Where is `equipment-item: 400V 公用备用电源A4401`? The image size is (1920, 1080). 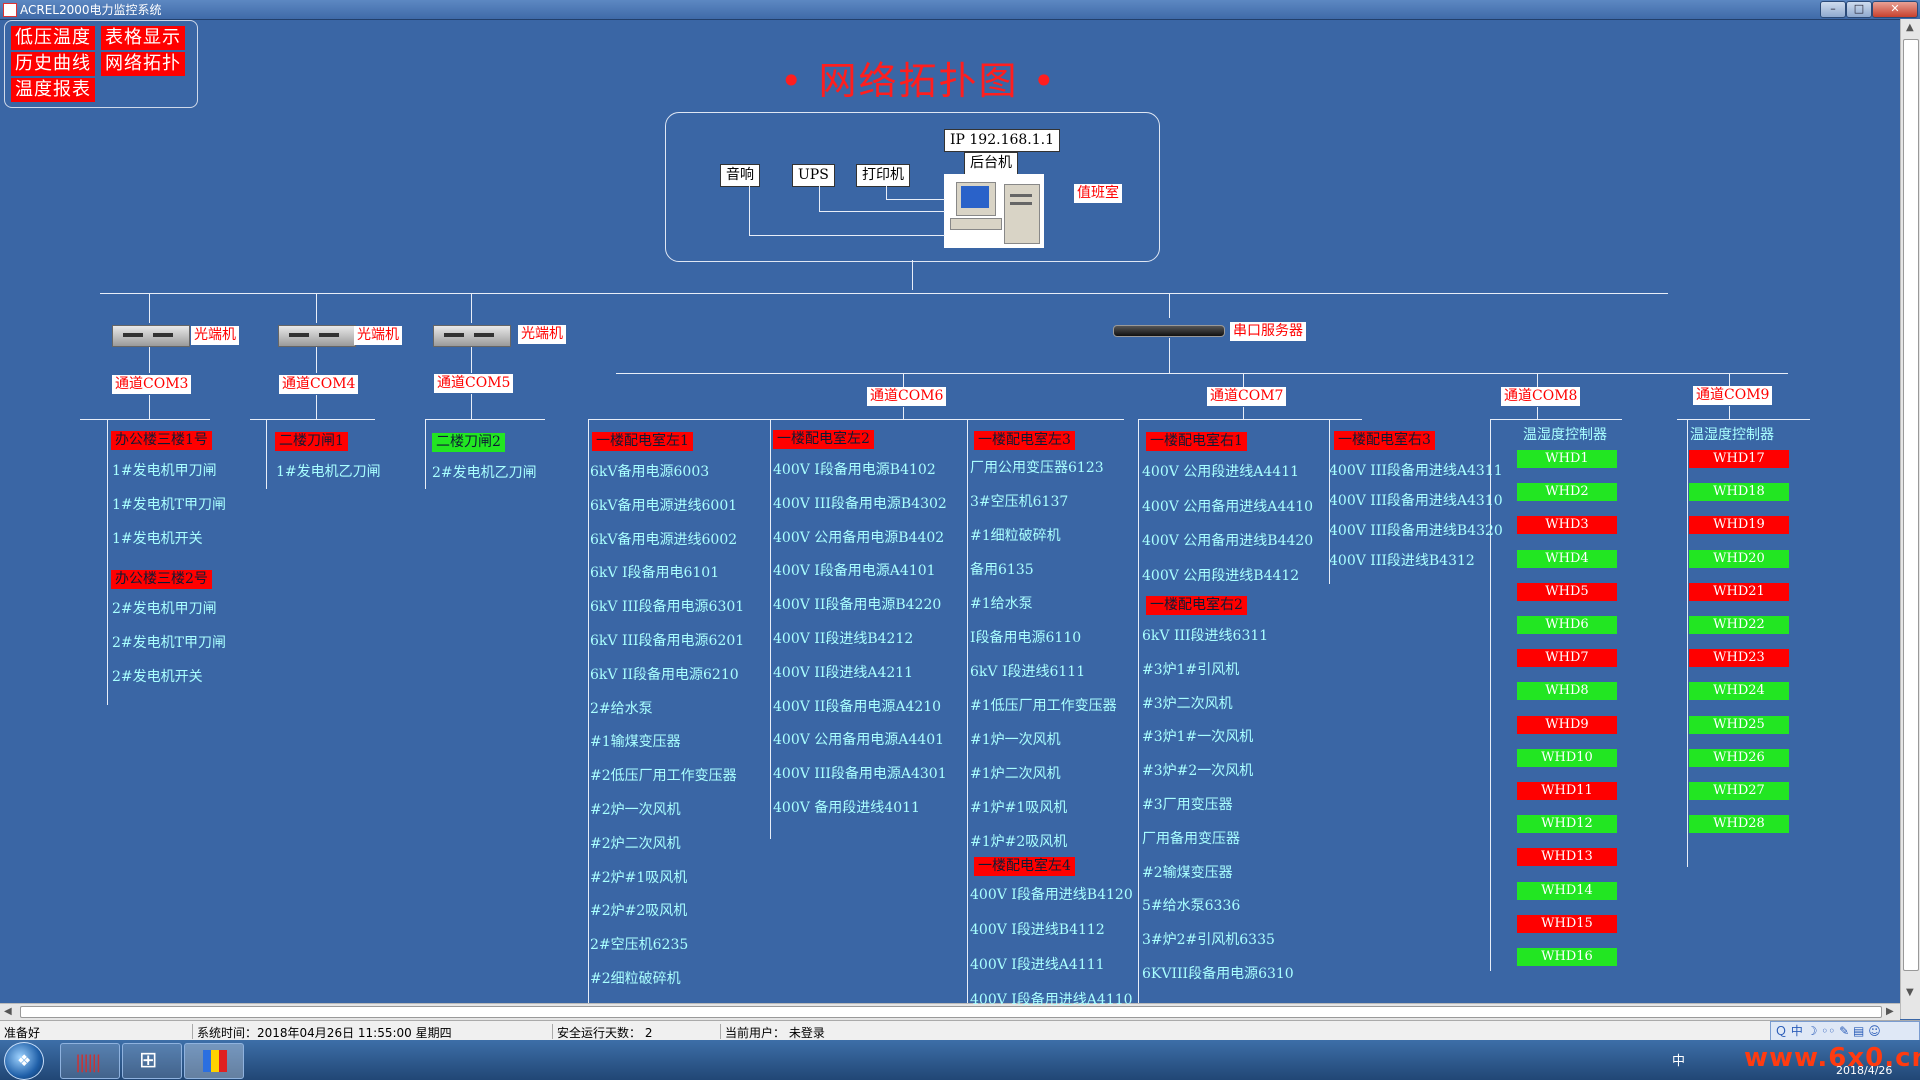 equipment-item: 400V 公用备用电源A4401 is located at coordinates (858, 739).